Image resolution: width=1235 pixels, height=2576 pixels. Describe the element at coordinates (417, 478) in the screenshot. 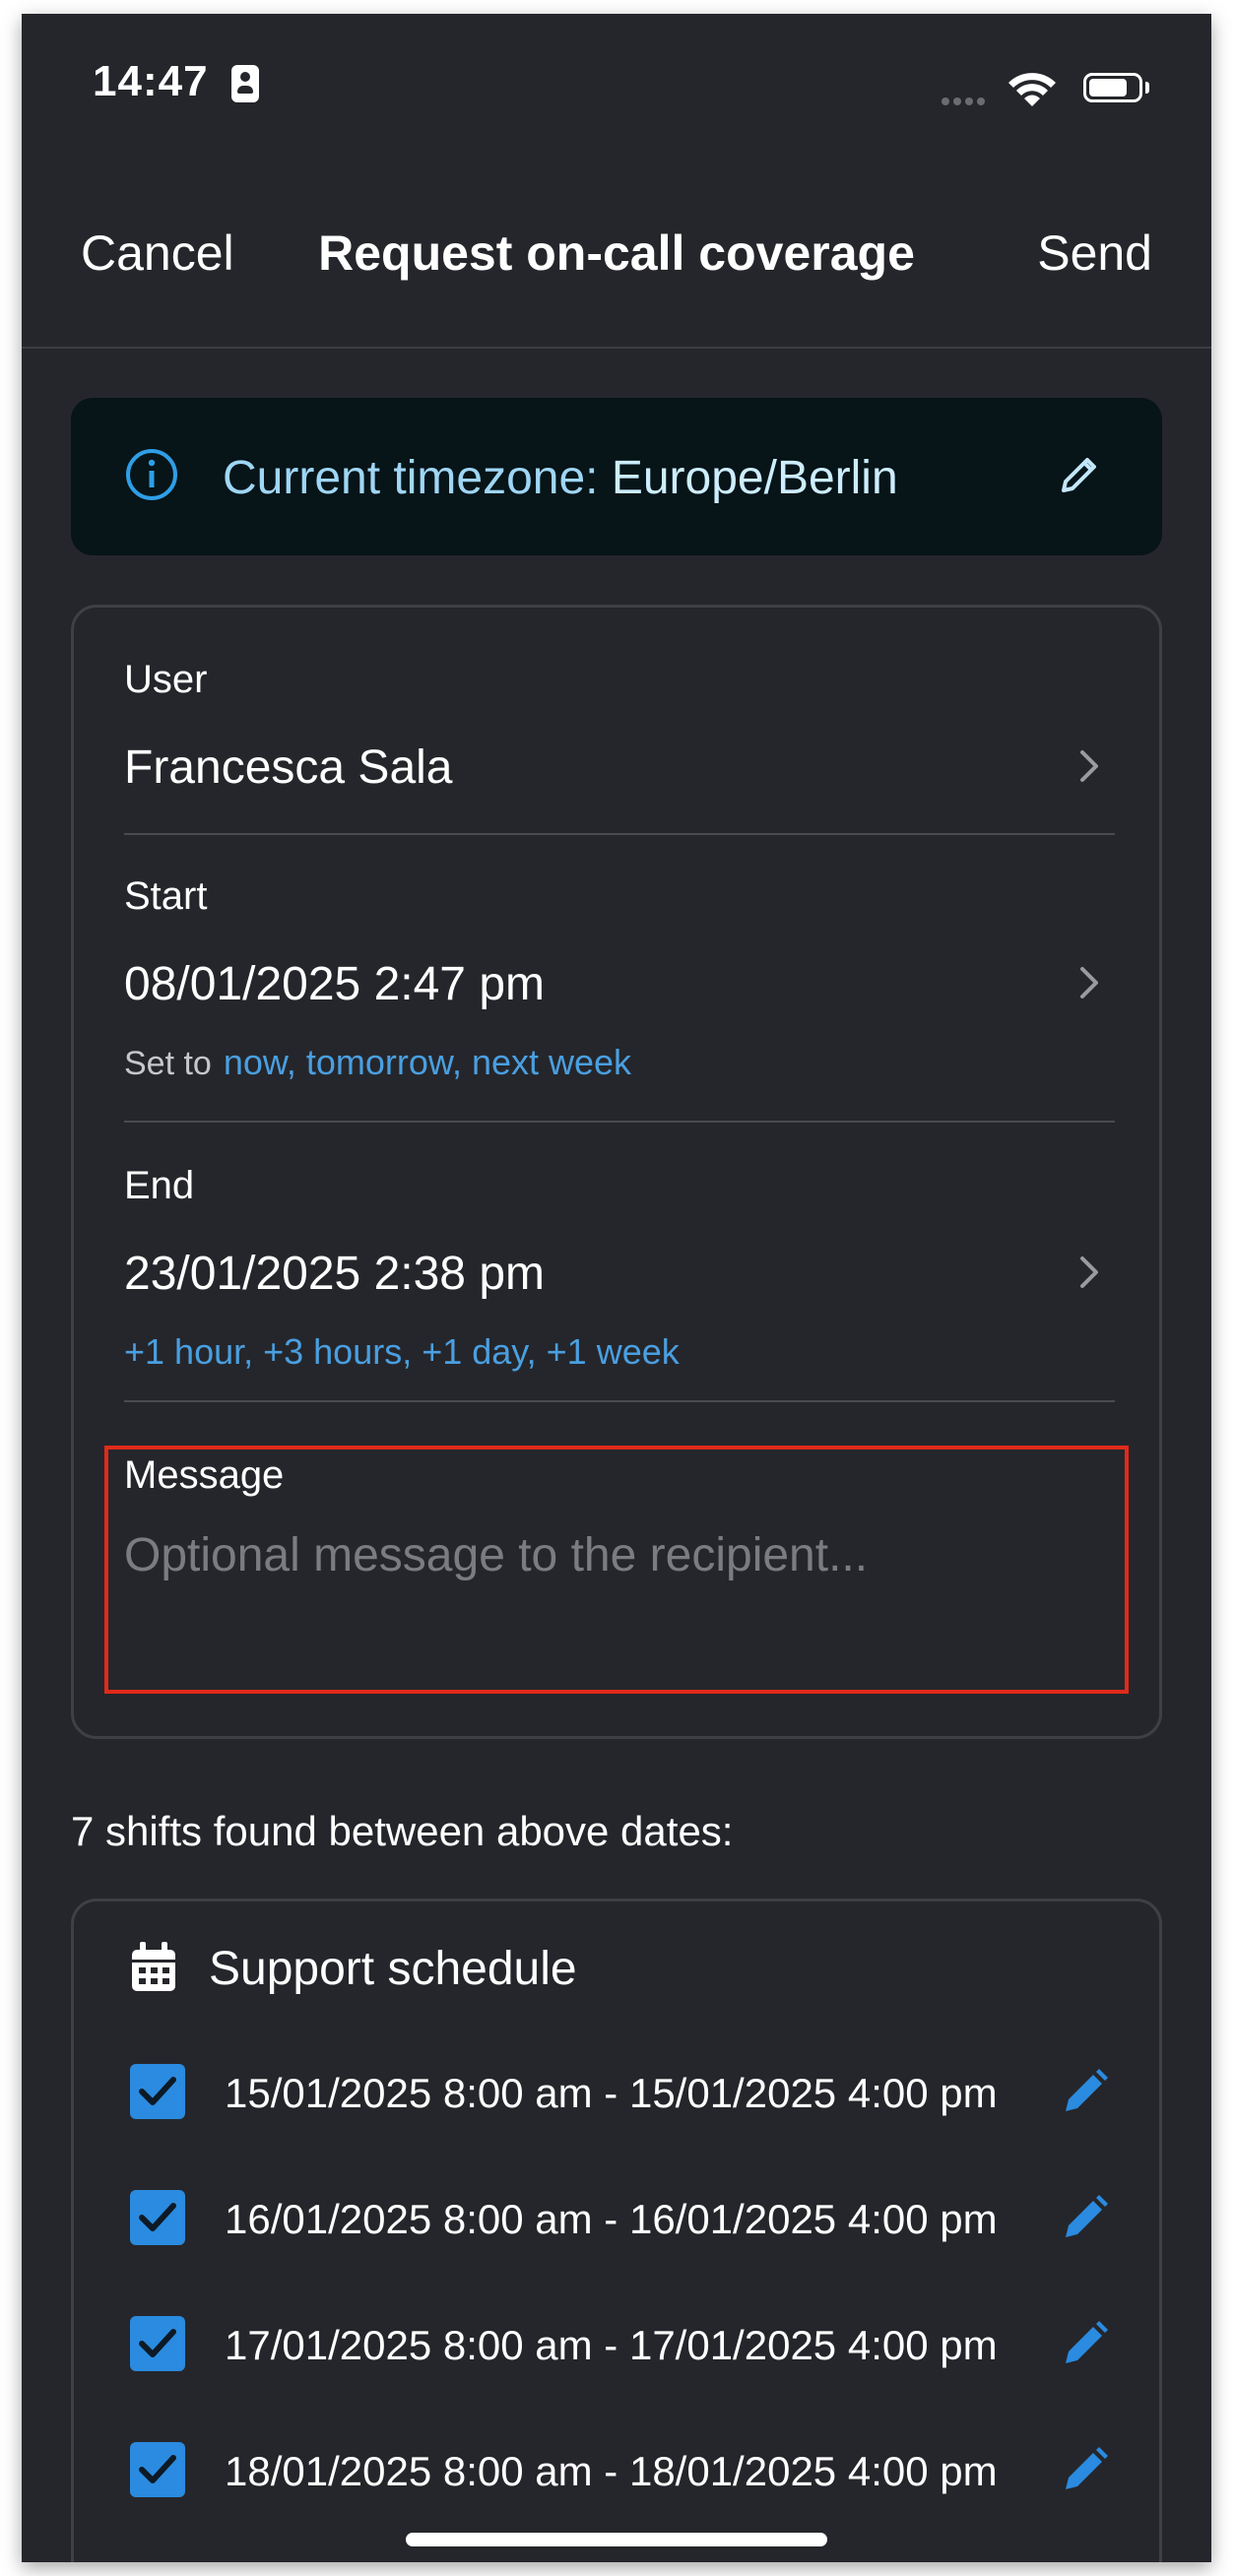

I see `timezone-prefix: Current timezone:` at that location.